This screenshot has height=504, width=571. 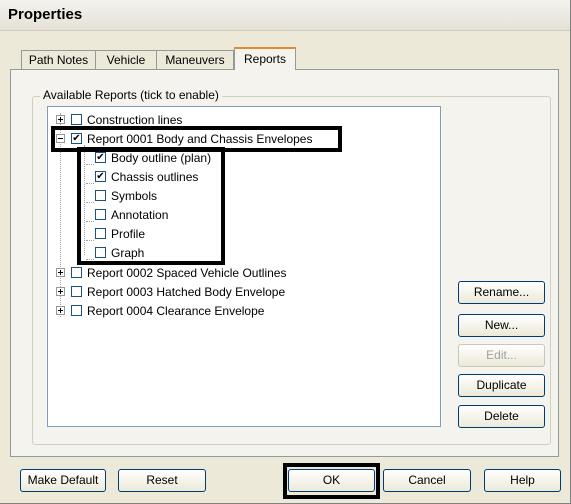 What do you see at coordinates (501, 416) in the screenshot?
I see `delete-button: Delete` at bounding box center [501, 416].